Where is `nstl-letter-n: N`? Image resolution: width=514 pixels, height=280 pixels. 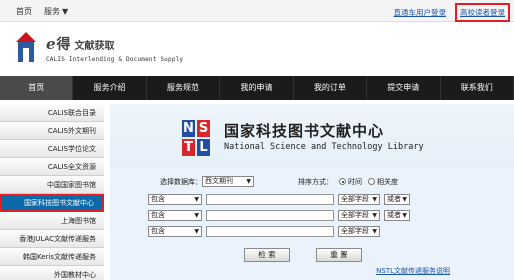
nstl-letter-n: N is located at coordinates (188, 128).